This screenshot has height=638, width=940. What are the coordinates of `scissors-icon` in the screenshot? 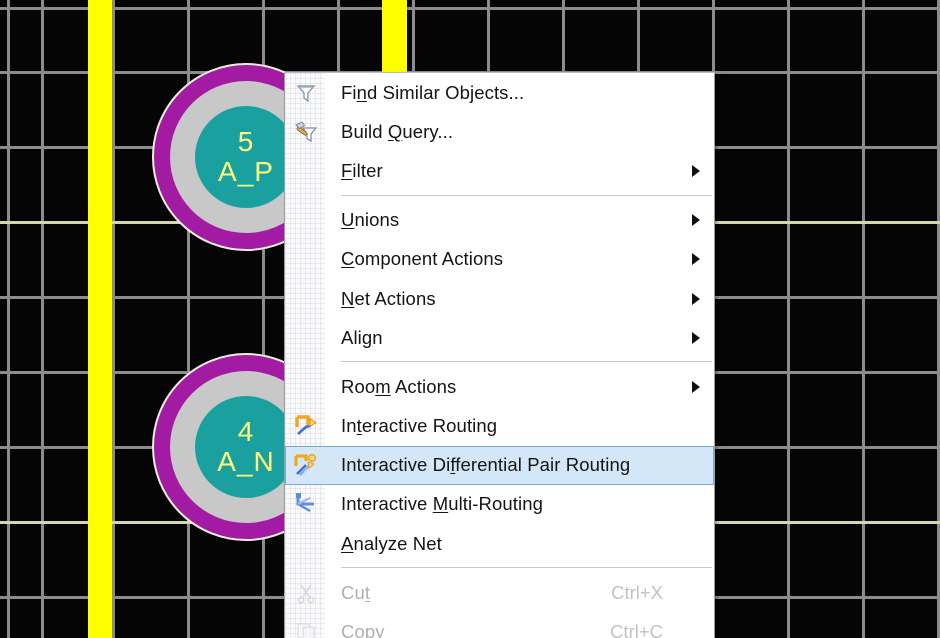 It's located at (306, 592).